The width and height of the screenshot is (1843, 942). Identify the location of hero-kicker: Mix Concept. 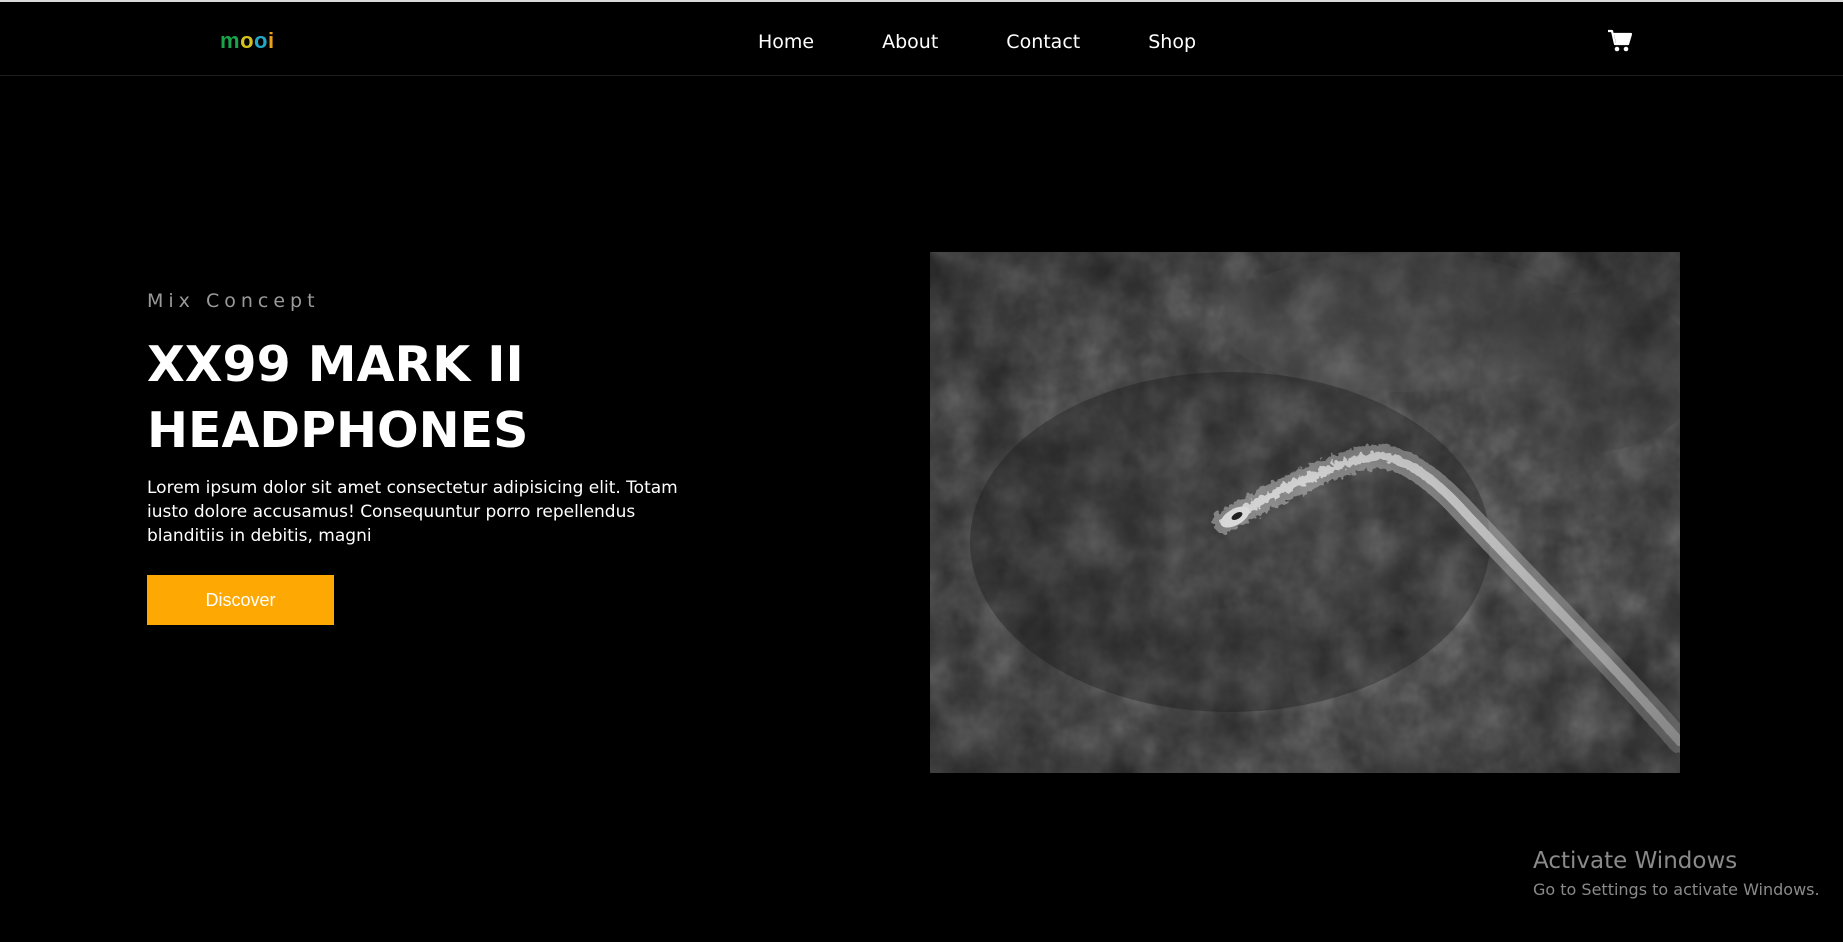
(233, 301).